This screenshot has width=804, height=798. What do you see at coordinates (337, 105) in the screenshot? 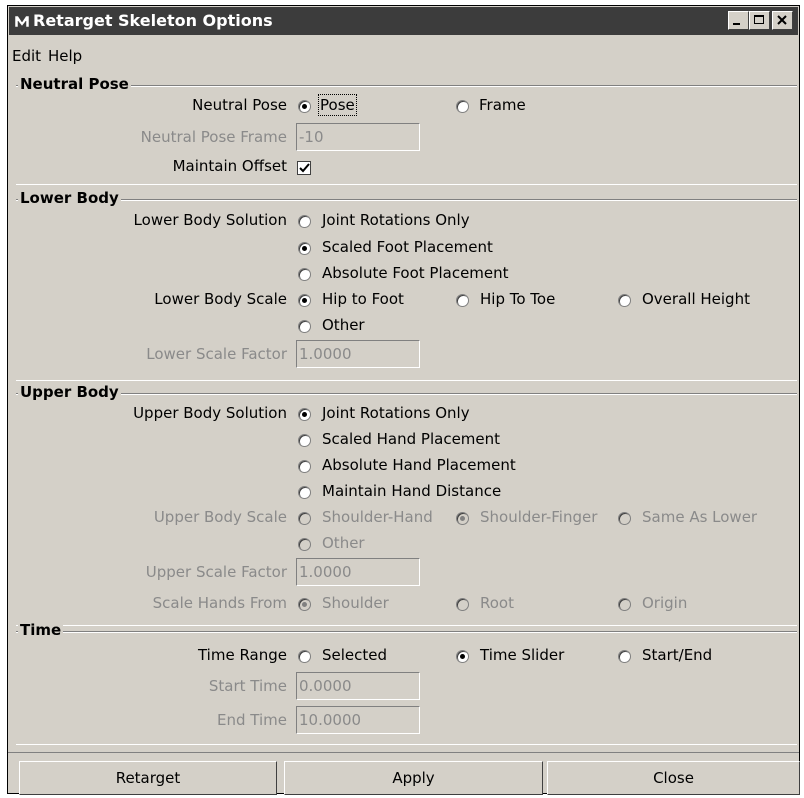
I see `radio-pose-label: Pose` at bounding box center [337, 105].